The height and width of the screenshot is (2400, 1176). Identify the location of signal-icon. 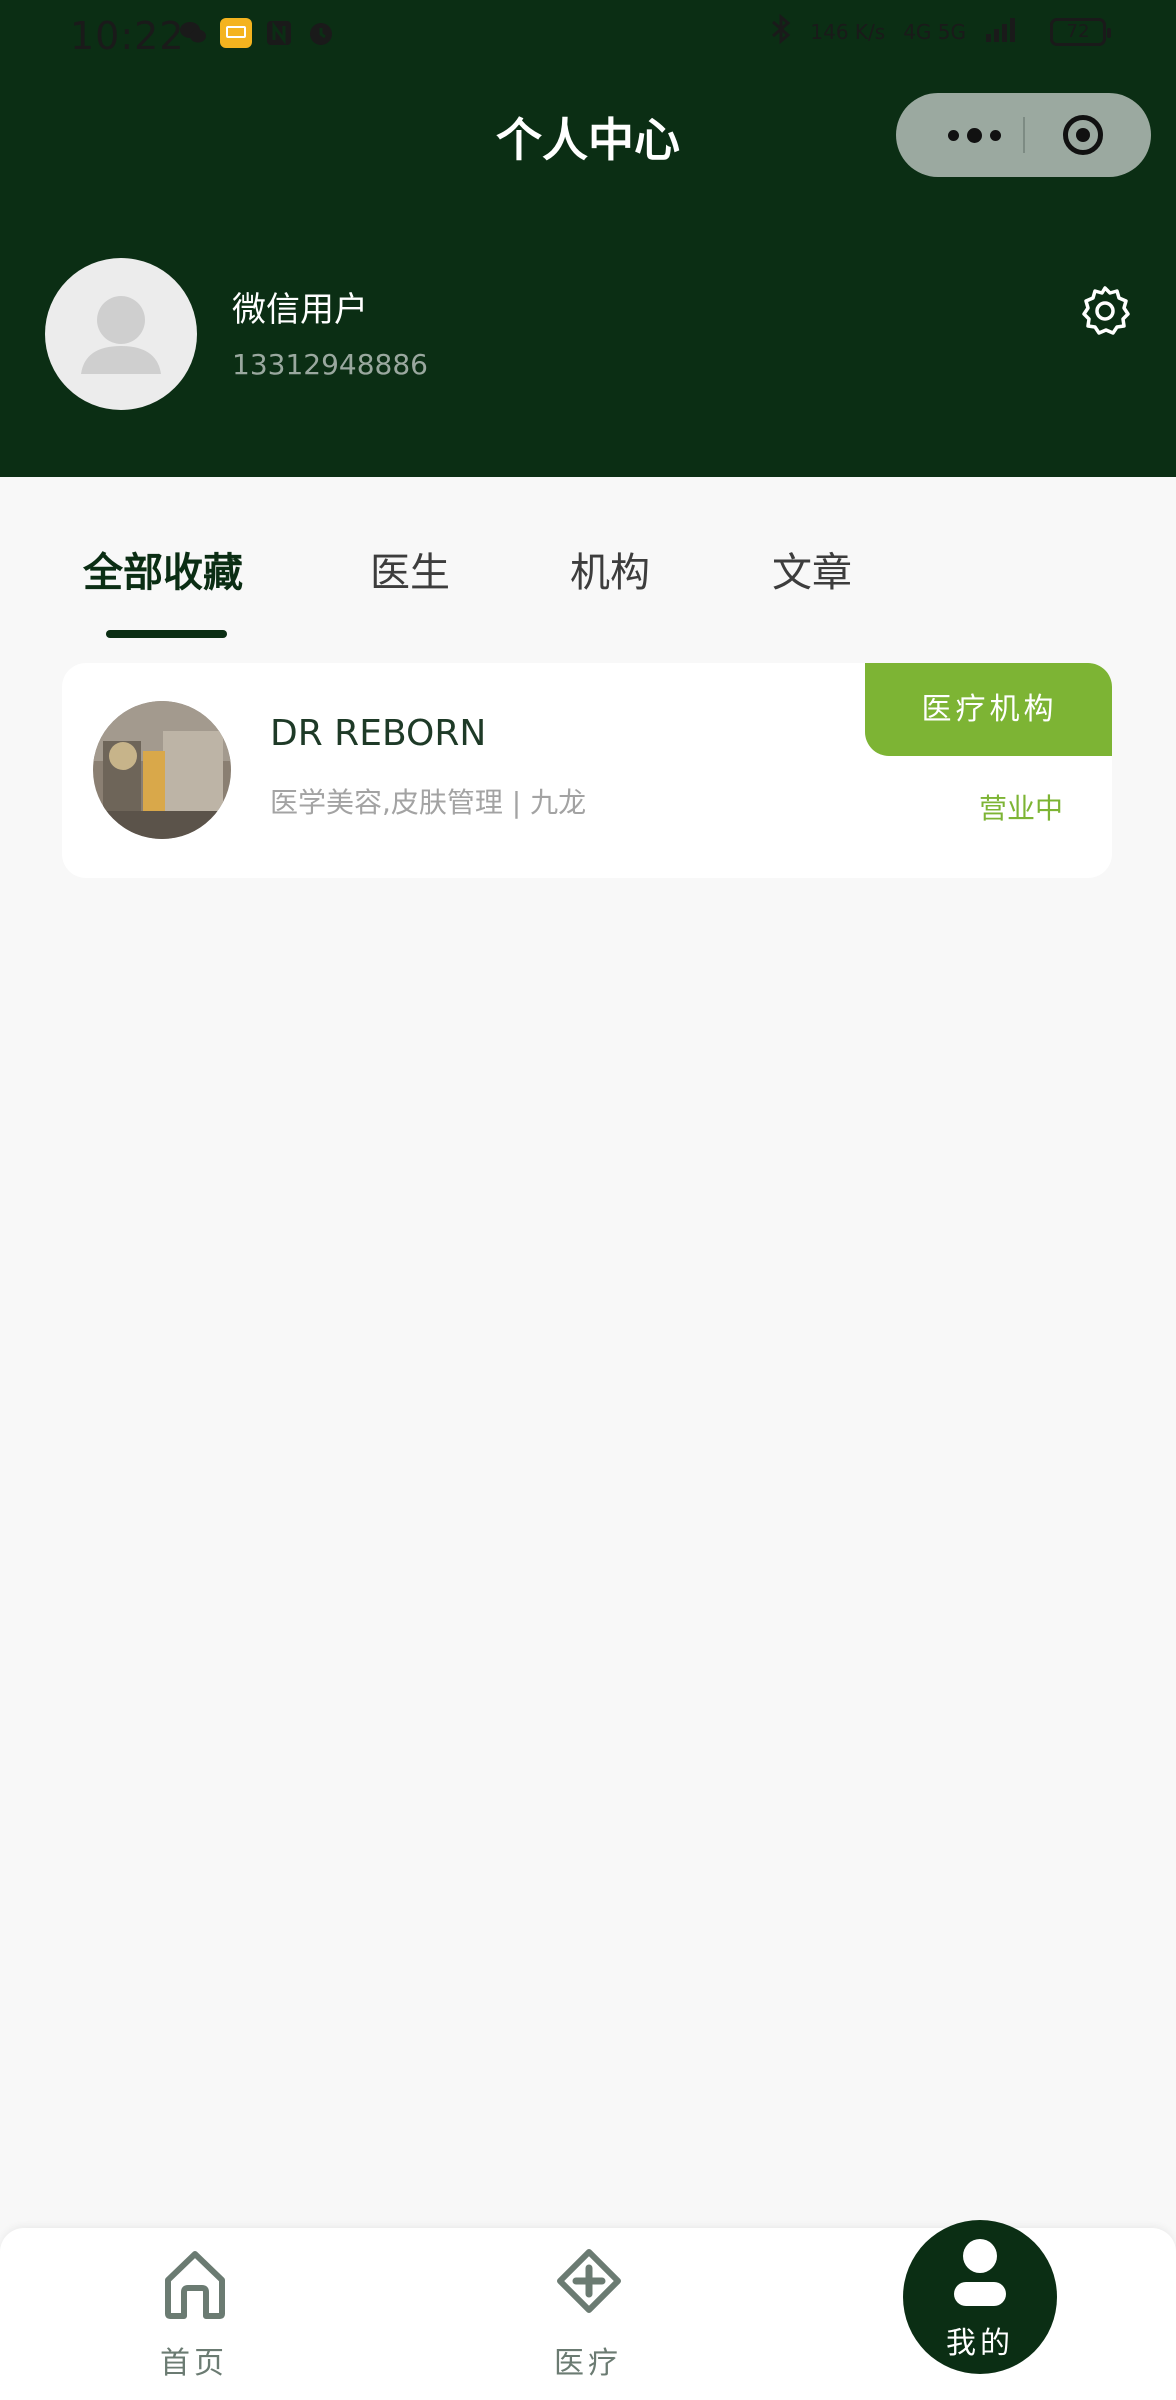
(1008, 31).